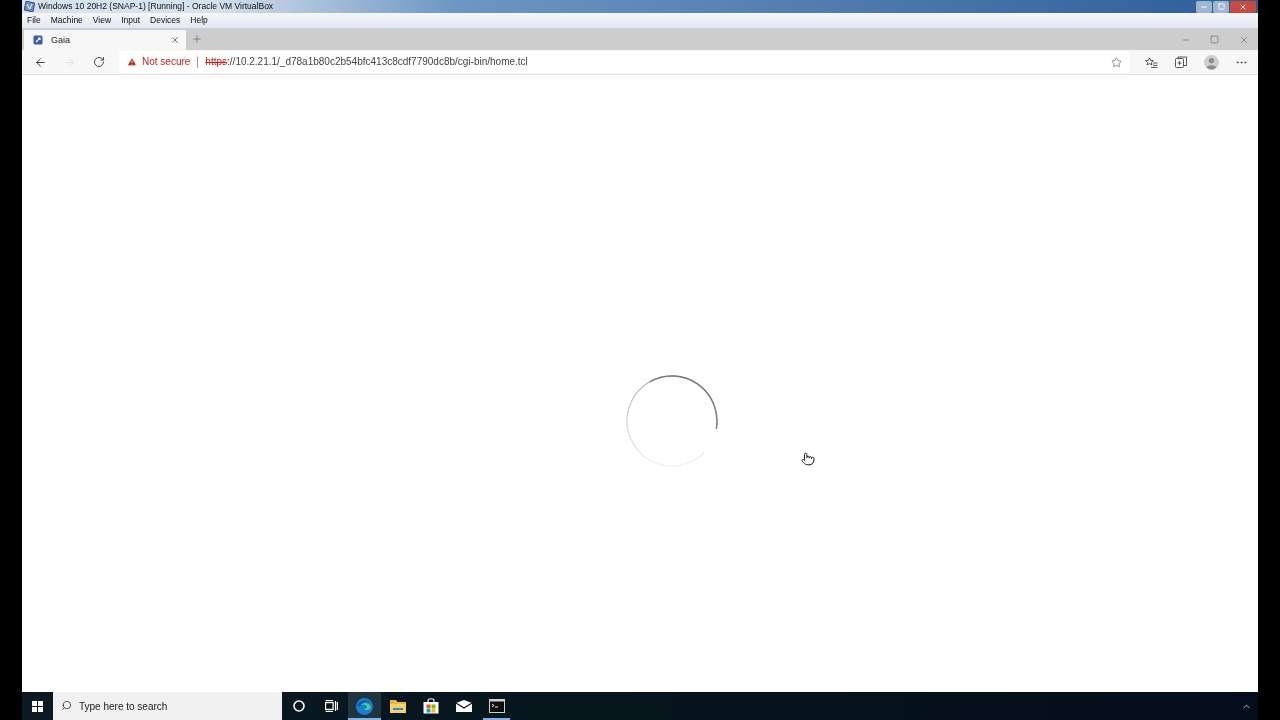 This screenshot has width=1280, height=720. What do you see at coordinates (1204, 6) in the screenshot?
I see `minimize-button` at bounding box center [1204, 6].